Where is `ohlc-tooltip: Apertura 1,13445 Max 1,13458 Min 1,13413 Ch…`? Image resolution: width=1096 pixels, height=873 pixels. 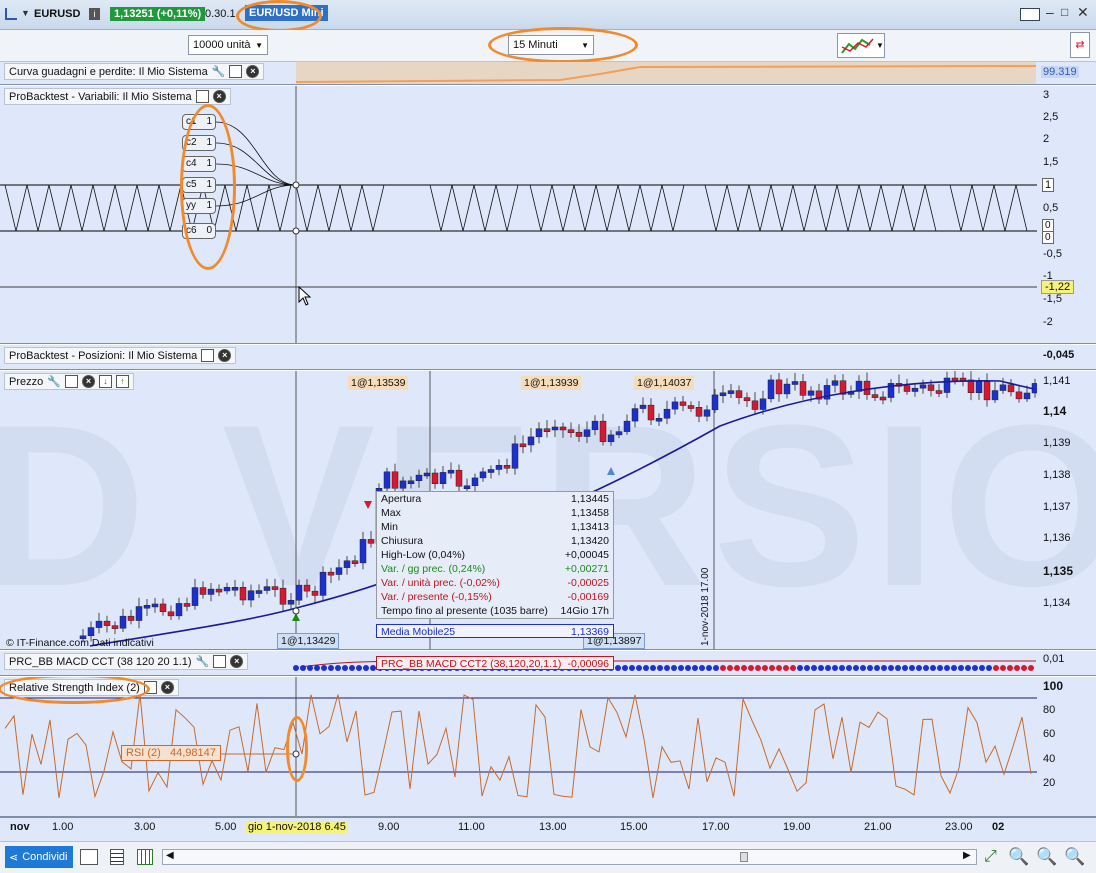 ohlc-tooltip: Apertura 1,13445 Max 1,13458 Min 1,13413 Ch… is located at coordinates (495, 555).